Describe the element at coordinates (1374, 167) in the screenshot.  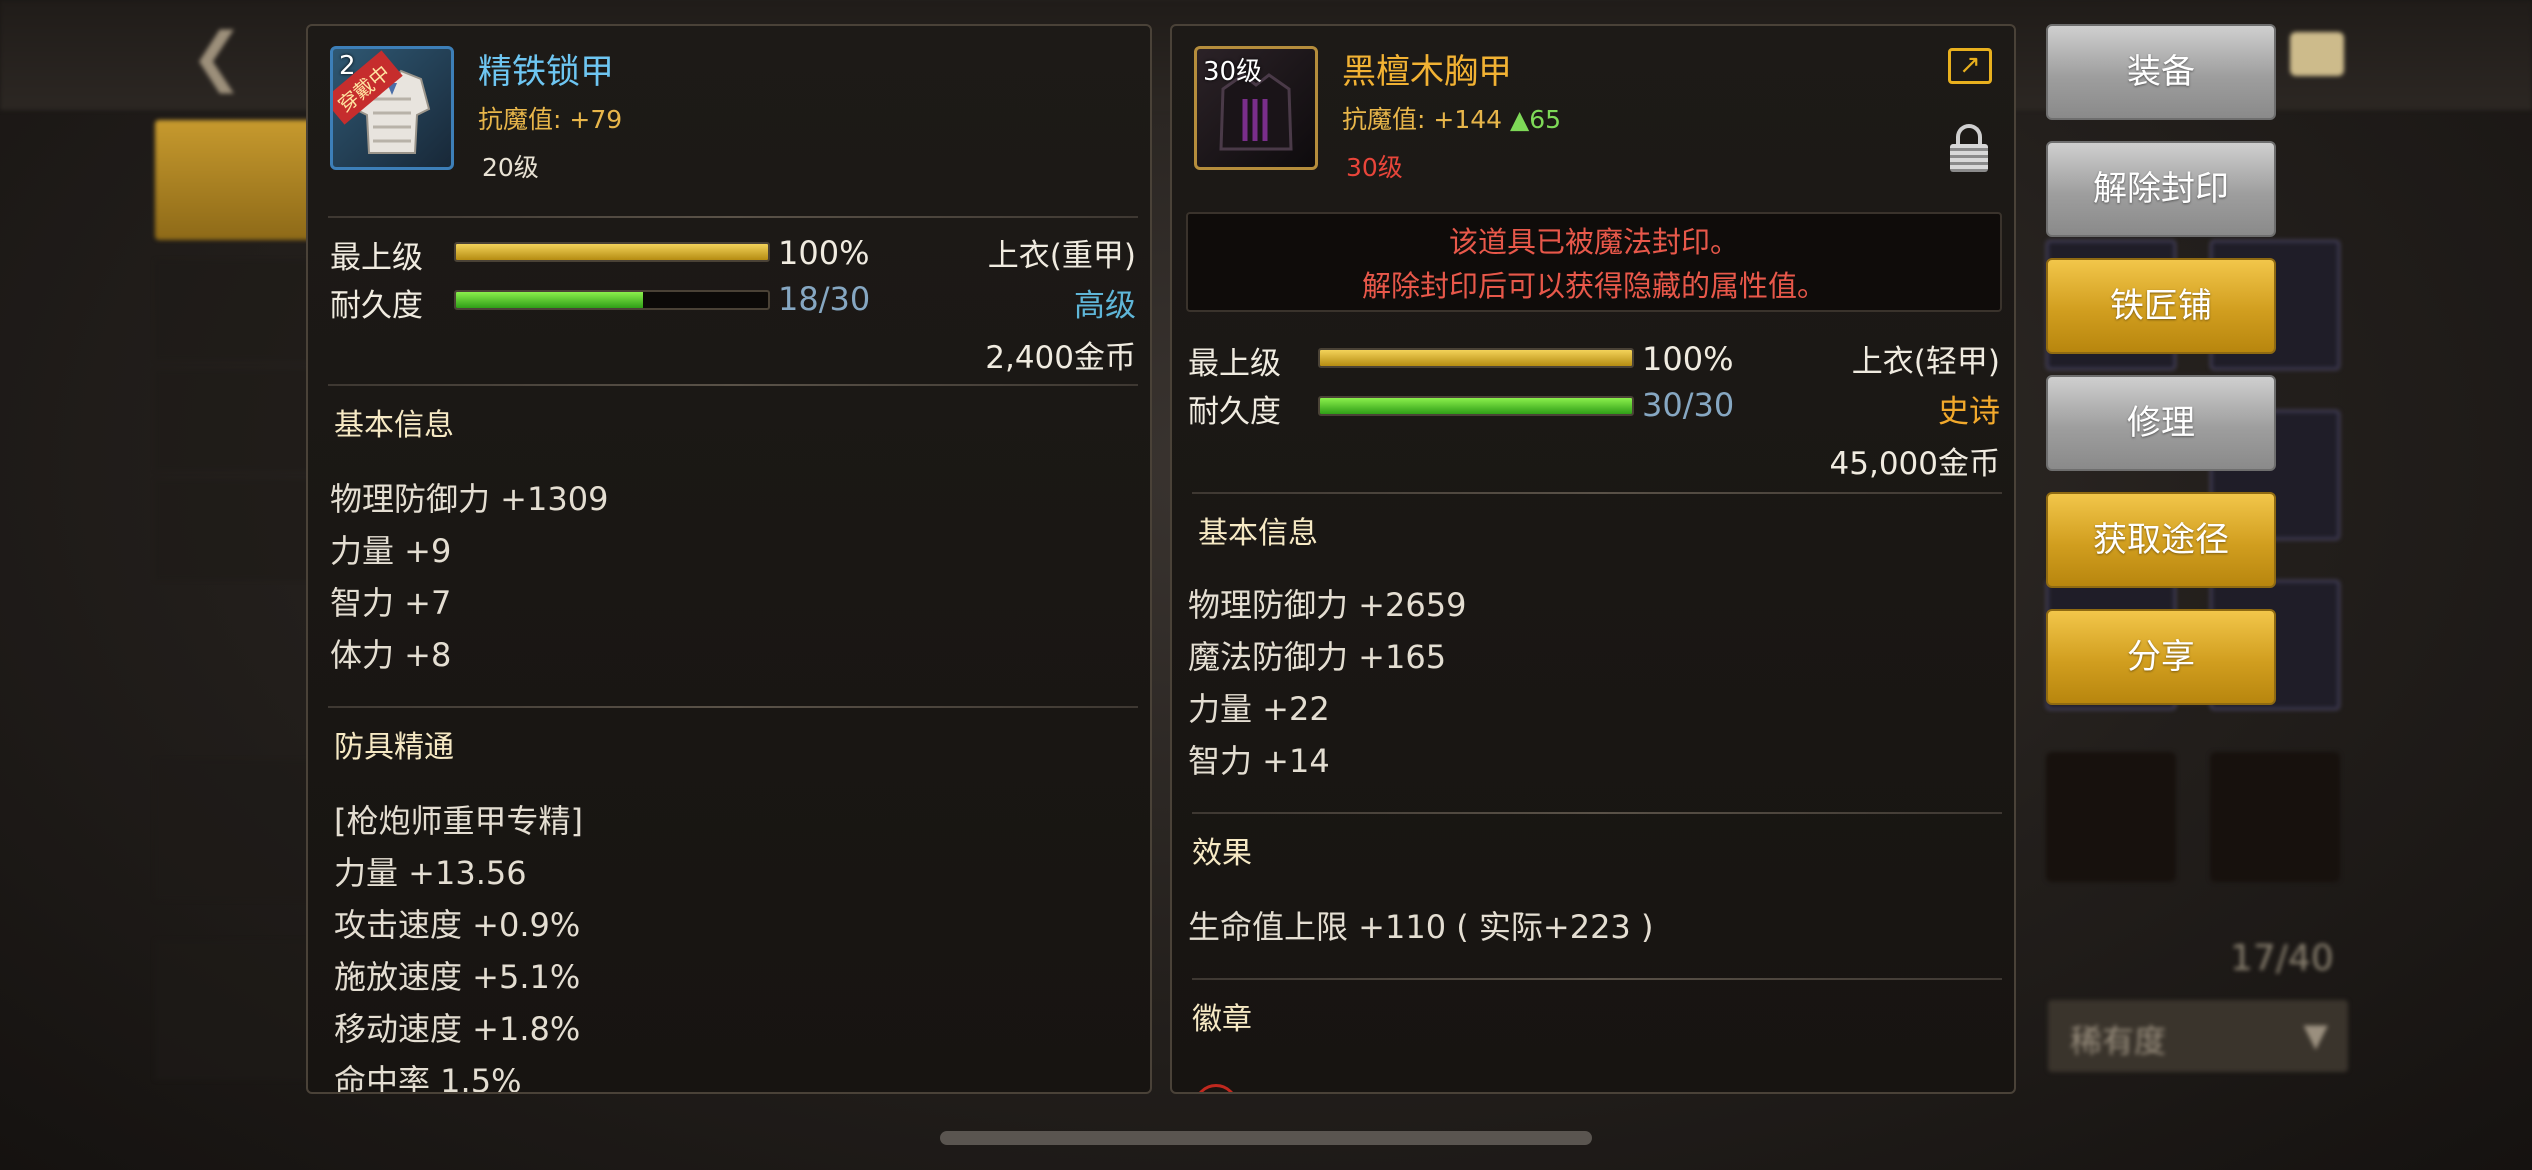
I see `required-level: 30级` at that location.